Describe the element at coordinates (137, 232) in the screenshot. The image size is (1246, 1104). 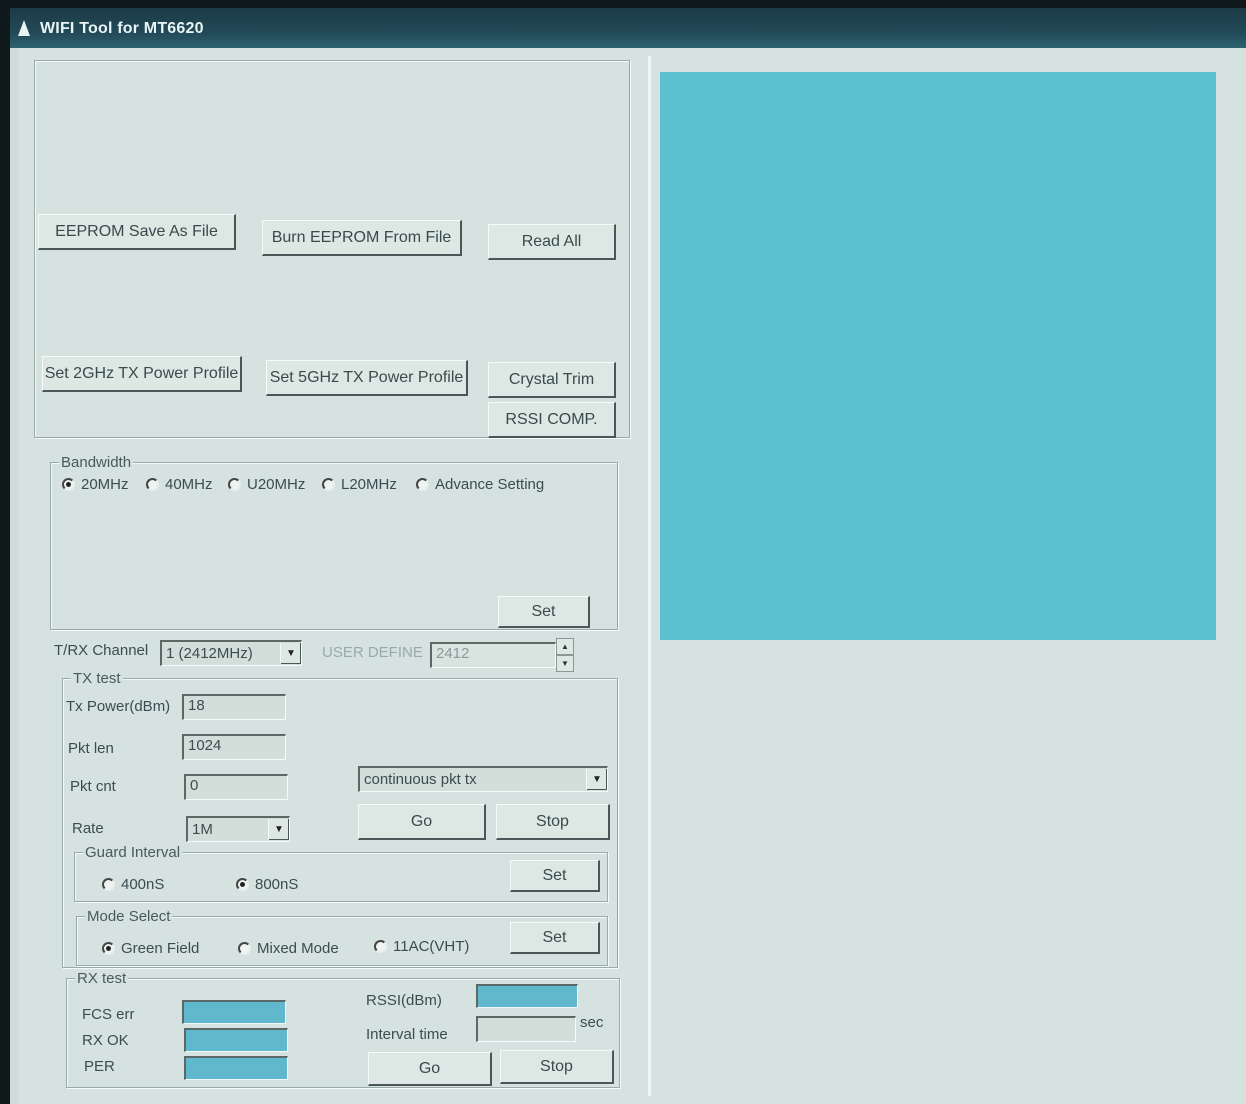
I see `eeprom-save-button: EEPROM Save As File` at that location.